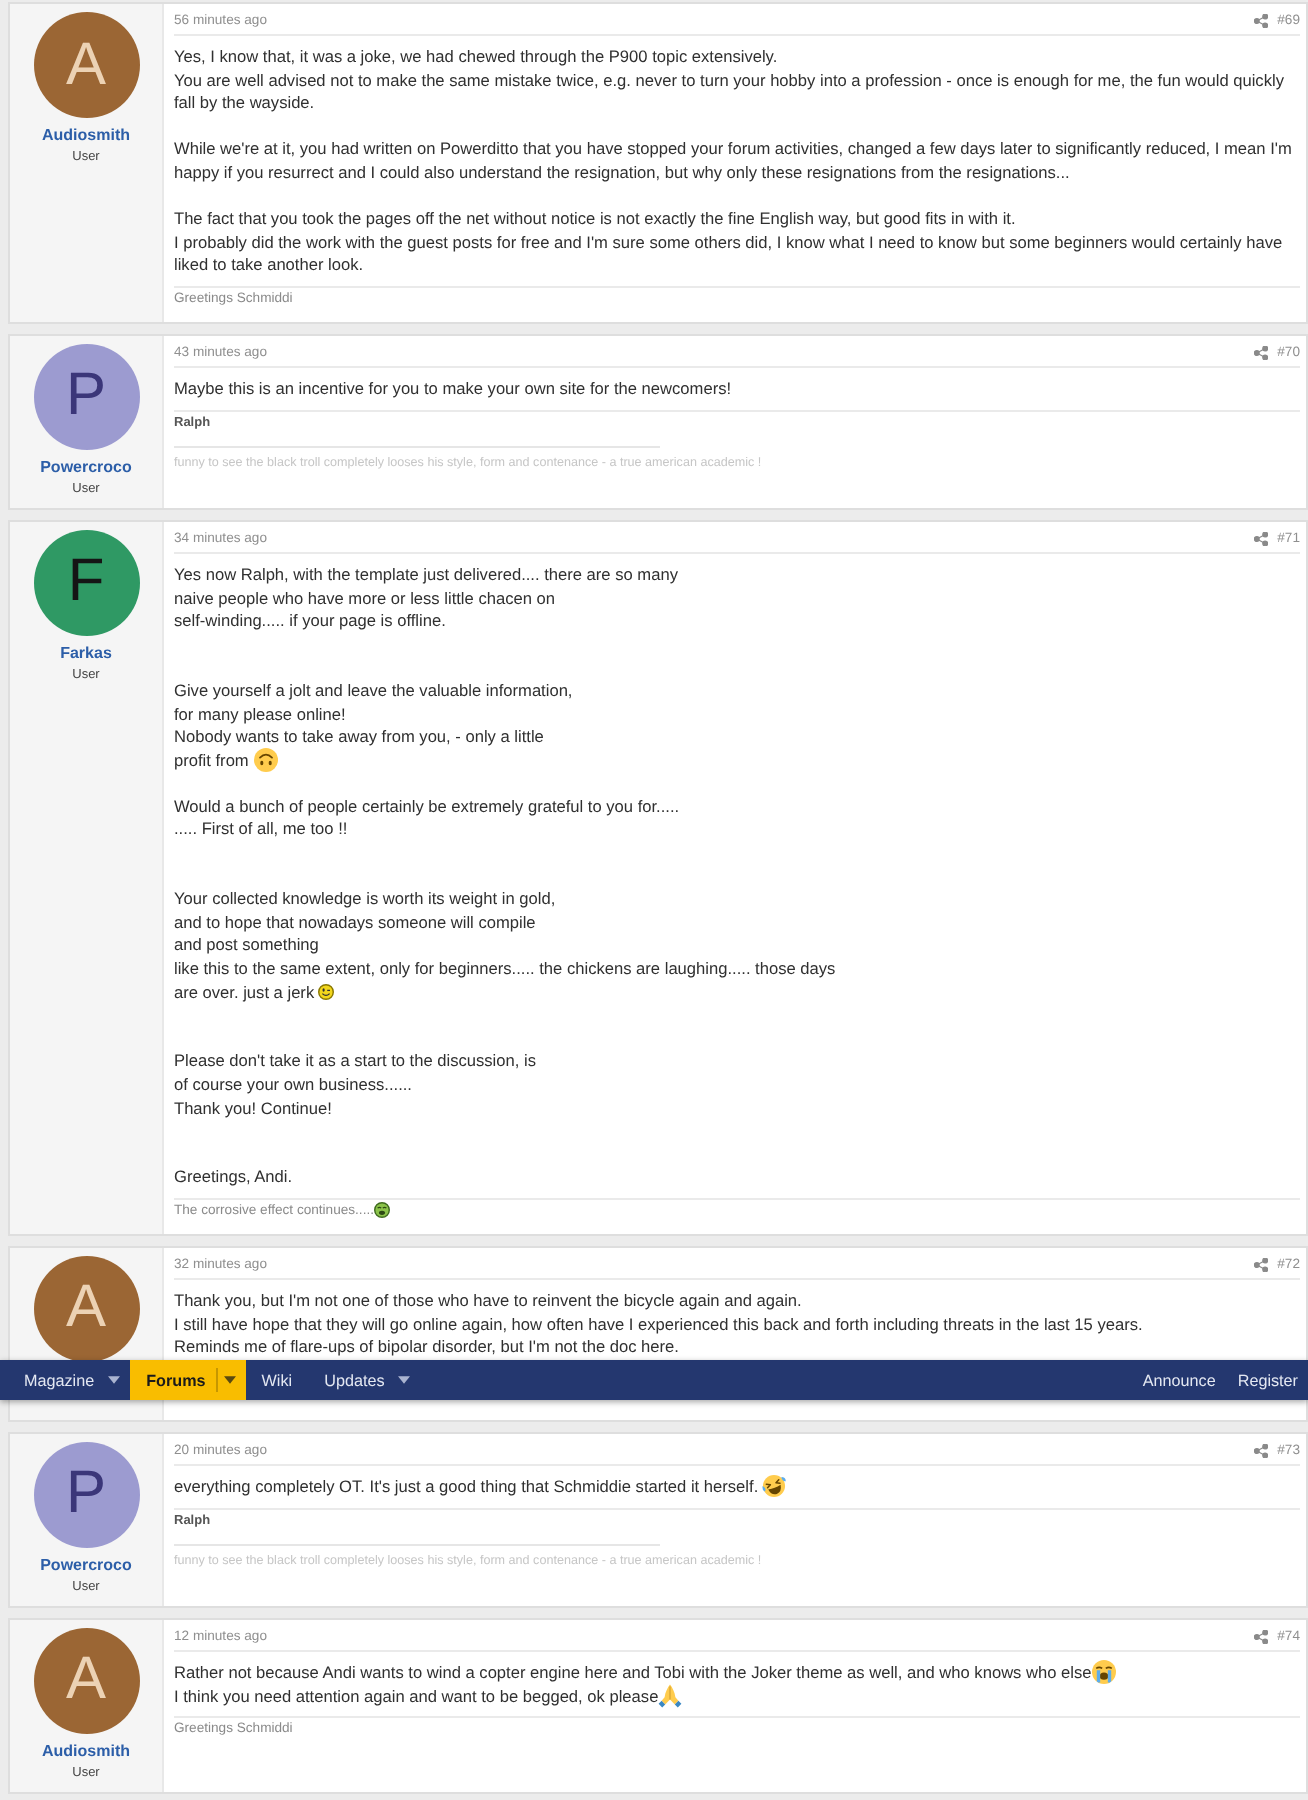 The width and height of the screenshot is (1308, 1800). Describe the element at coordinates (670, 1695) in the screenshot. I see `praying-hands-icon` at that location.